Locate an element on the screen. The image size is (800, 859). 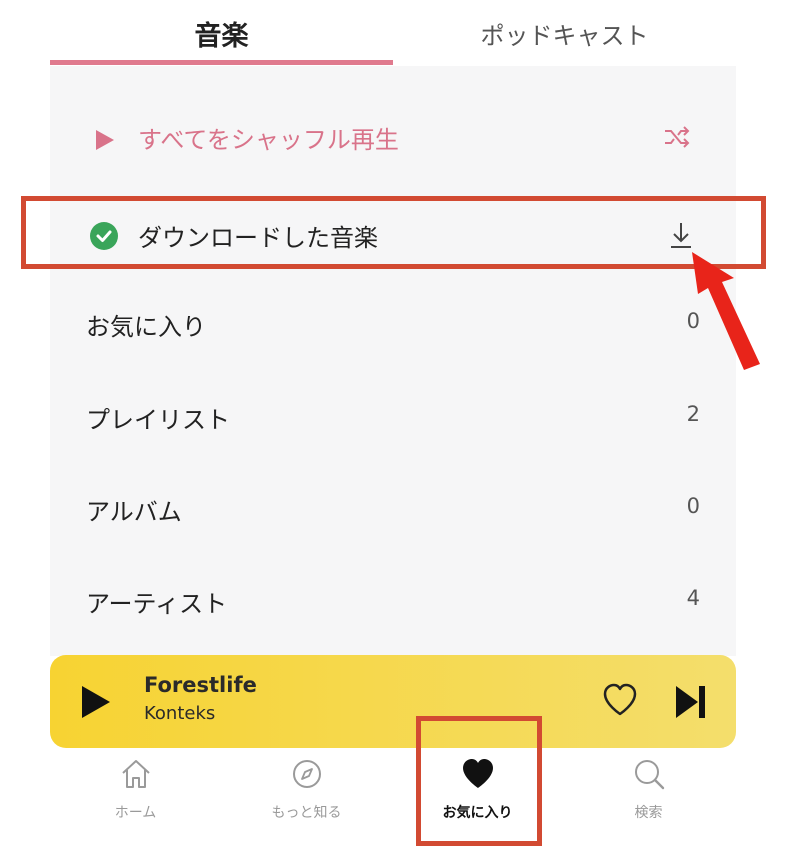
list-item-label: プレイリスト is located at coordinates (158, 420).